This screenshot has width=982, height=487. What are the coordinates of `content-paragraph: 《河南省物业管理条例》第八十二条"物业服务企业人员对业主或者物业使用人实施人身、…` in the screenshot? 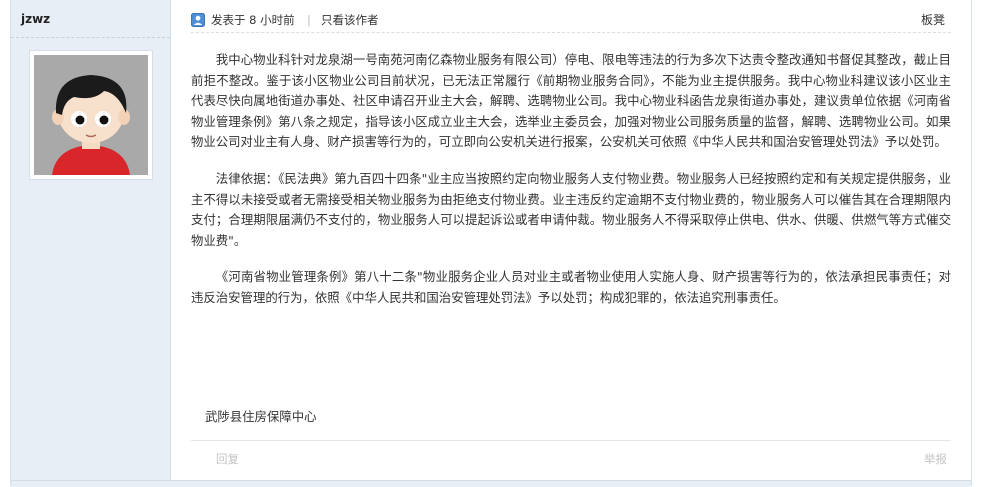 It's located at (571, 287).